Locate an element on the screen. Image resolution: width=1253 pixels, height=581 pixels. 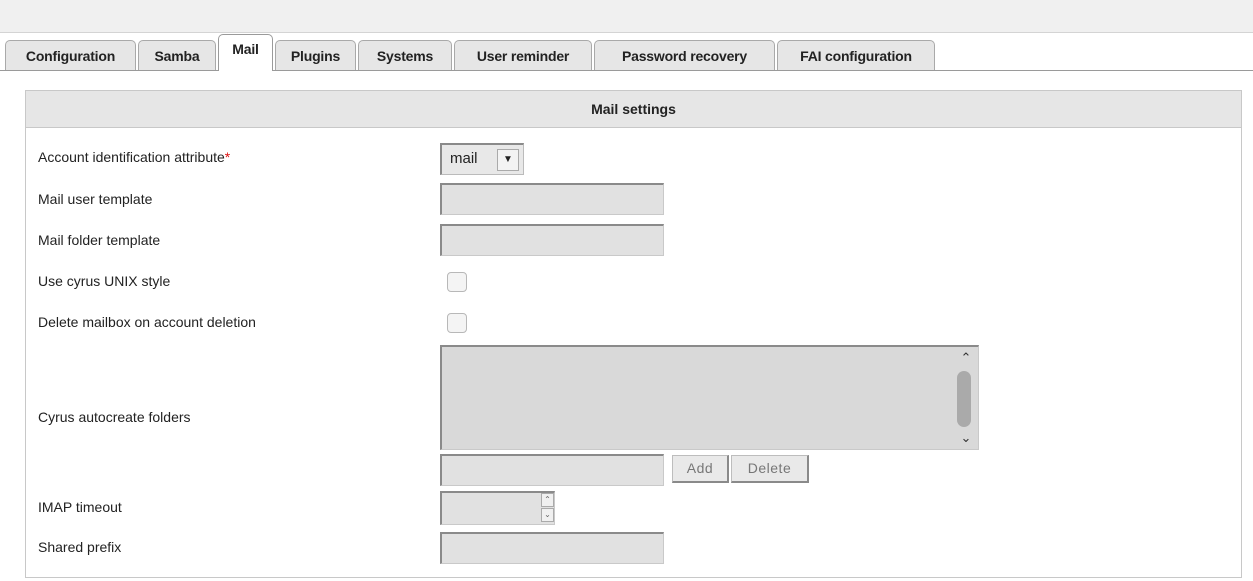
imap-timeout-input: ⌃ ⌄ is located at coordinates (497, 508).